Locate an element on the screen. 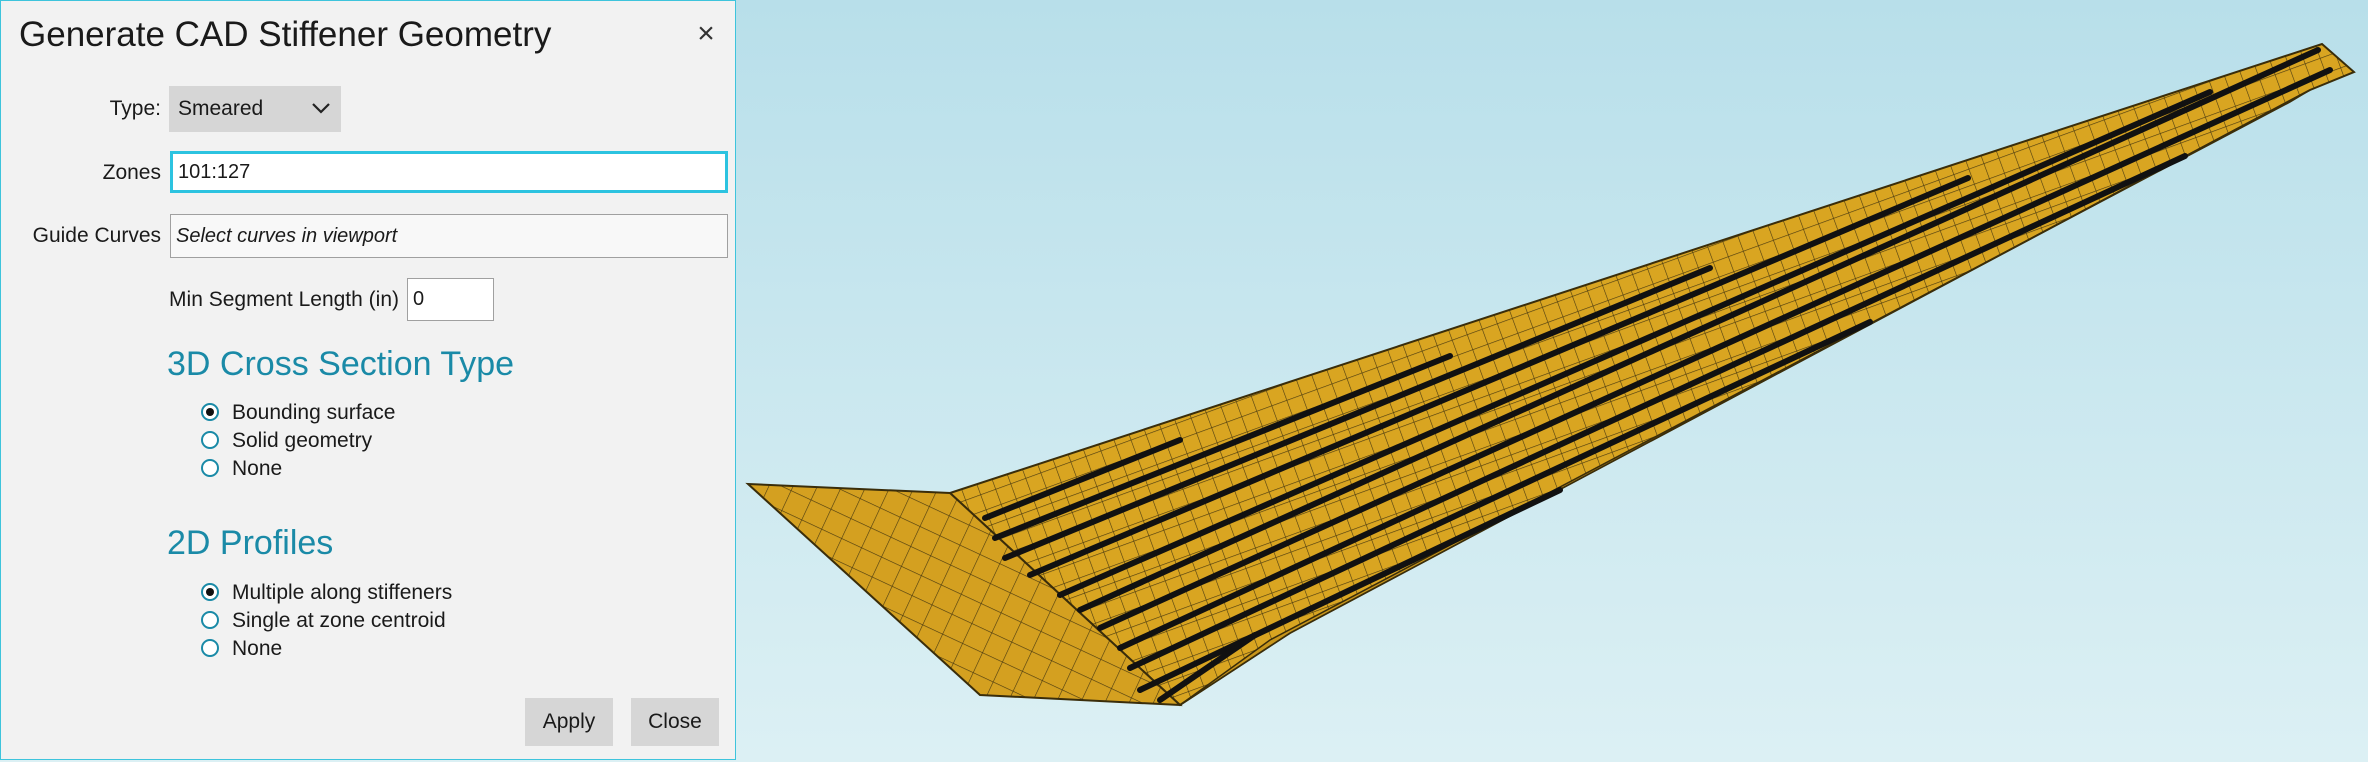 This screenshot has height=762, width=2368. guide-curves-label: Guide Curves is located at coordinates (96, 235).